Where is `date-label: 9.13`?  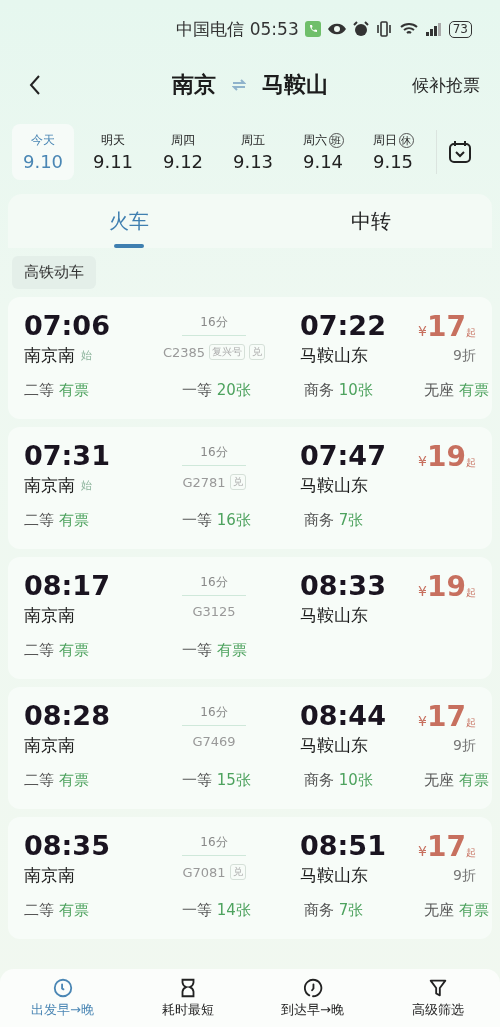 date-label: 9.13 is located at coordinates (253, 161).